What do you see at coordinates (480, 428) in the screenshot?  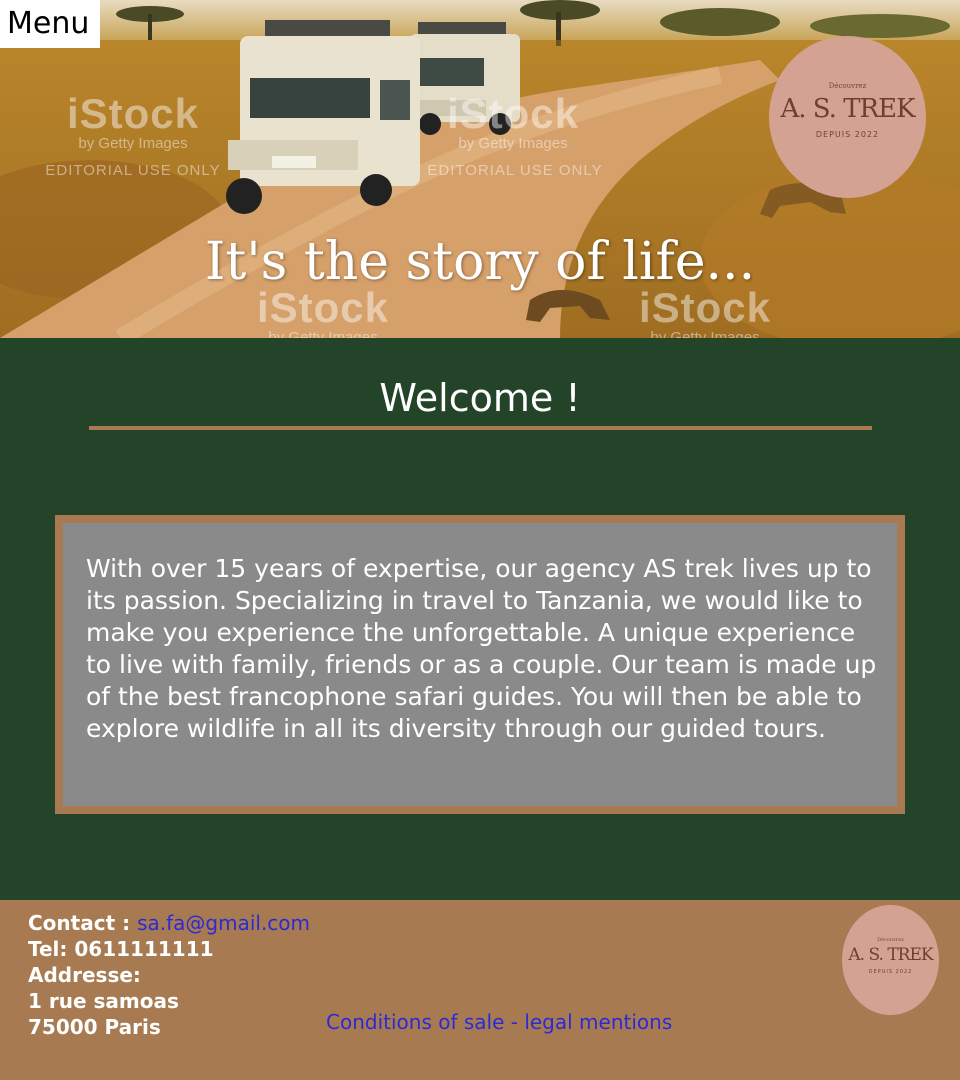 I see `heading-divider` at bounding box center [480, 428].